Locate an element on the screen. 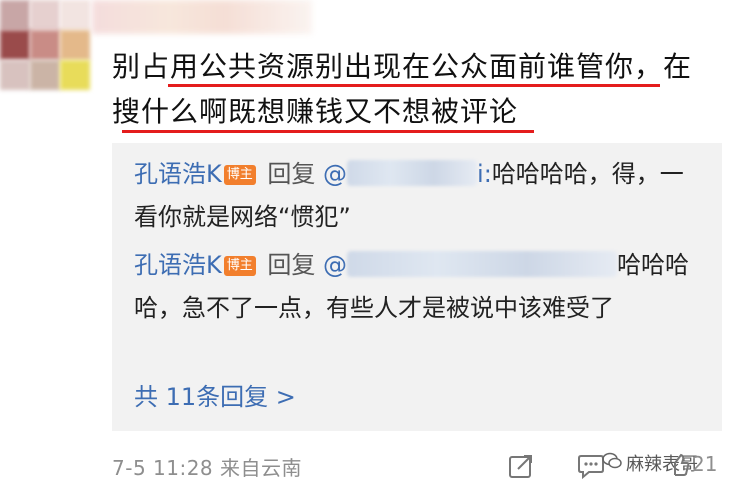  like-icon is located at coordinates (681, 467).